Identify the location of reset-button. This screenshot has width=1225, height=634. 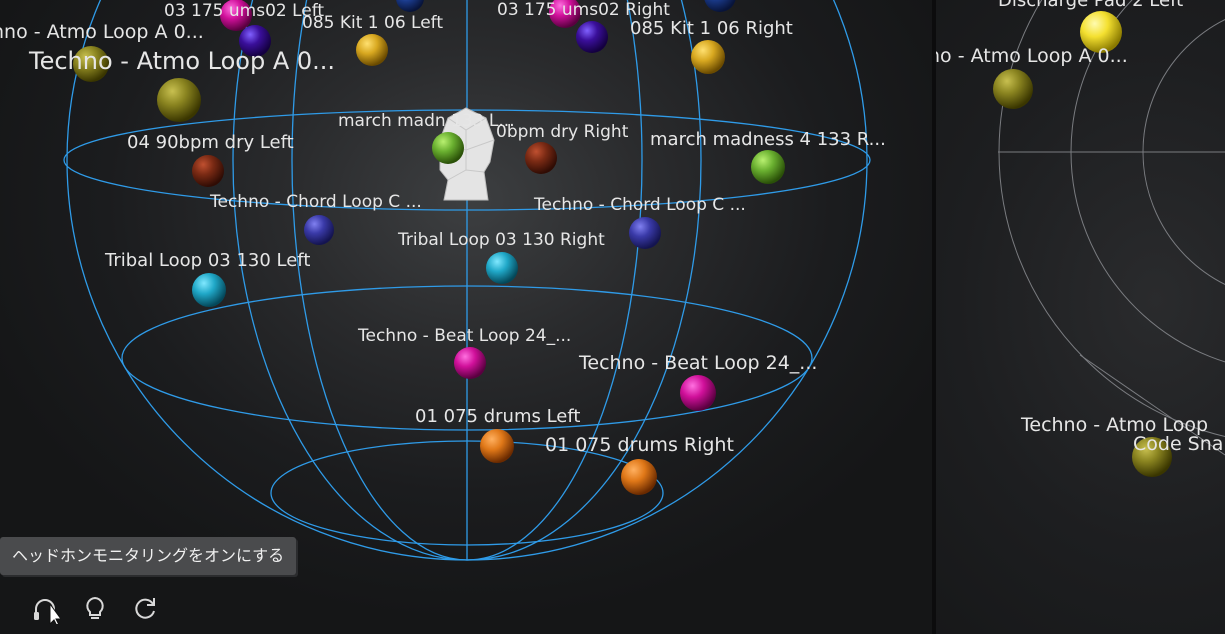
(145, 609).